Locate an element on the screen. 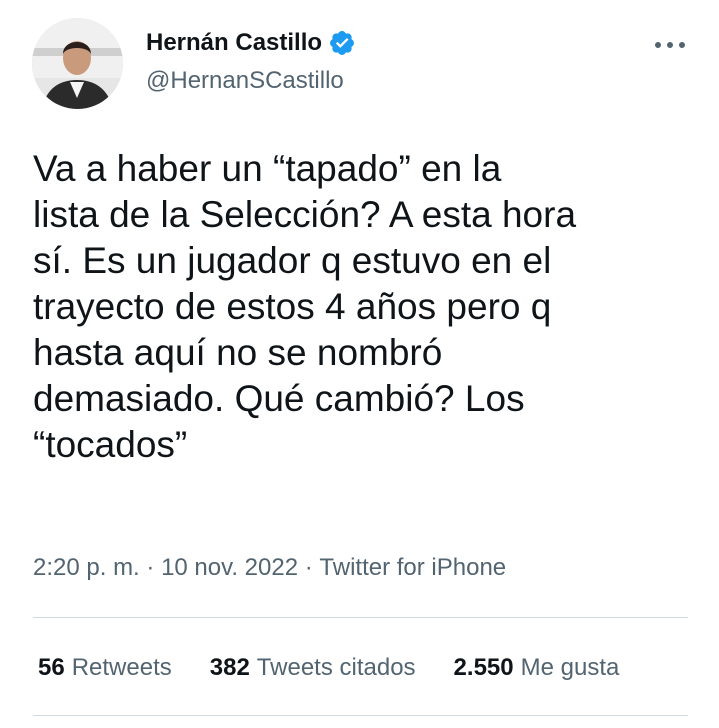 This screenshot has height=728, width=719. author-handle: @HernanSCastillo is located at coordinates (245, 81).